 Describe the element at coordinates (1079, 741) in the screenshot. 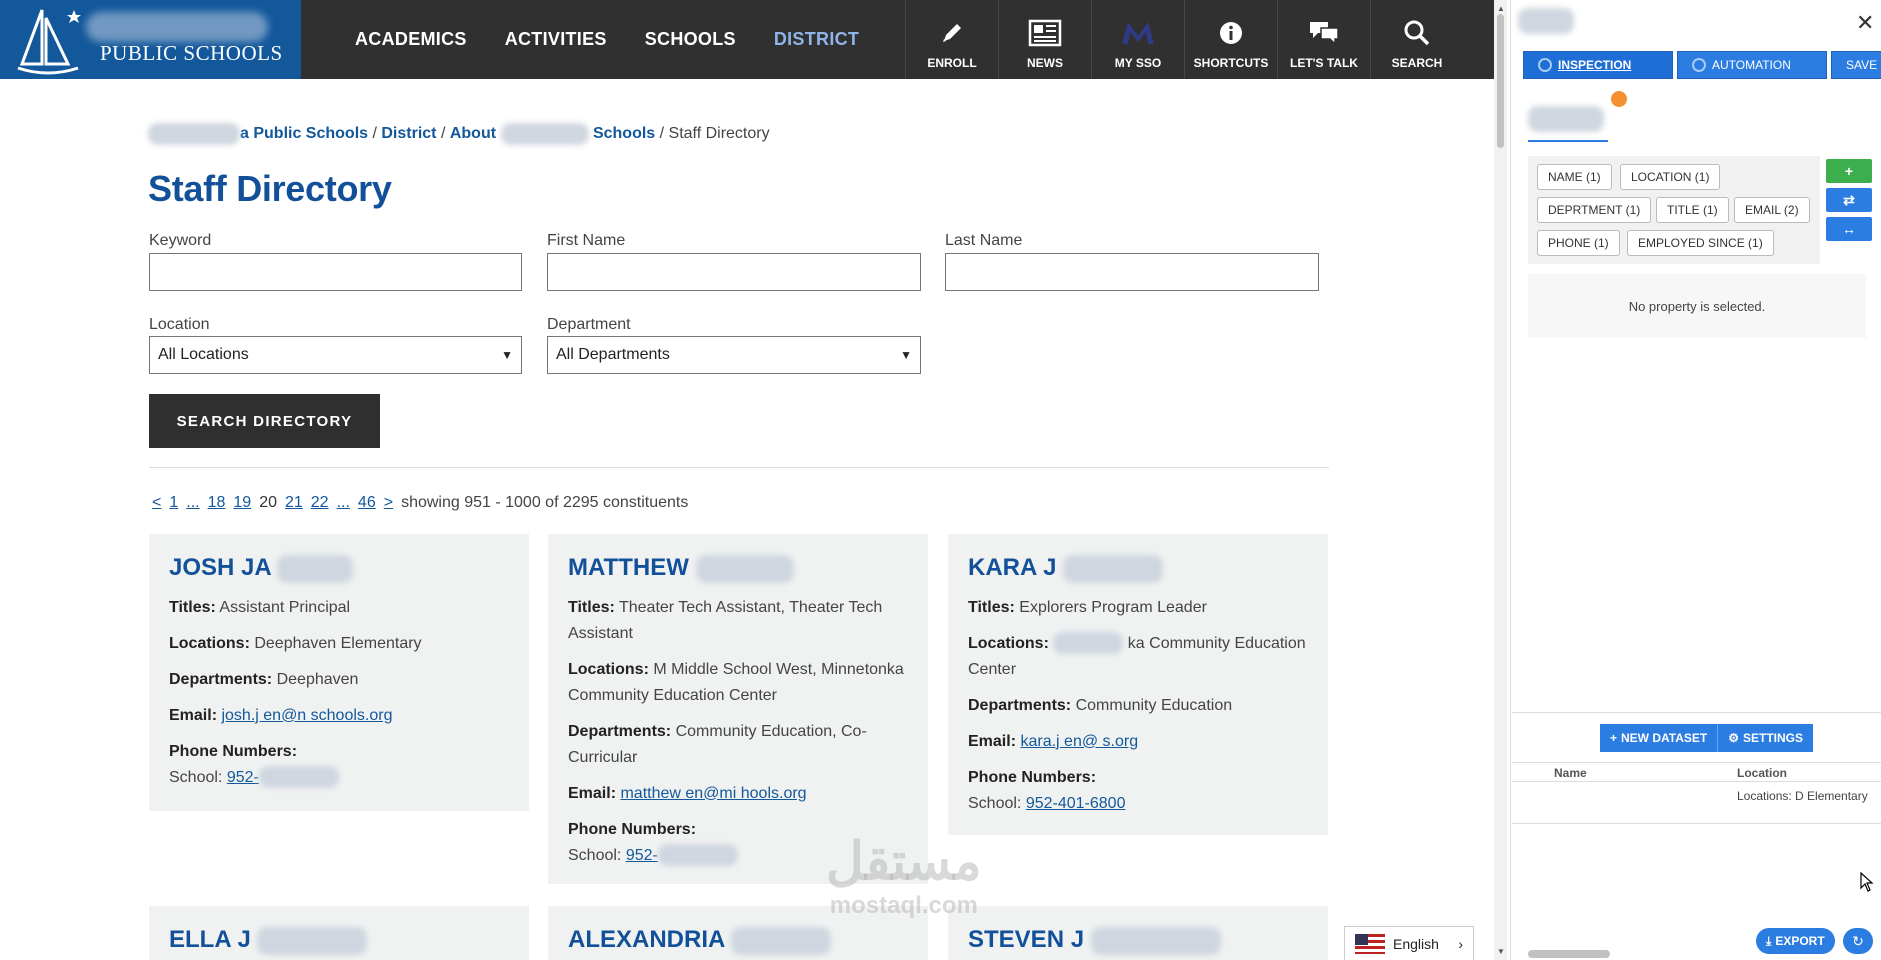

I see `staff-email-link: kara.j en@ s.org` at that location.